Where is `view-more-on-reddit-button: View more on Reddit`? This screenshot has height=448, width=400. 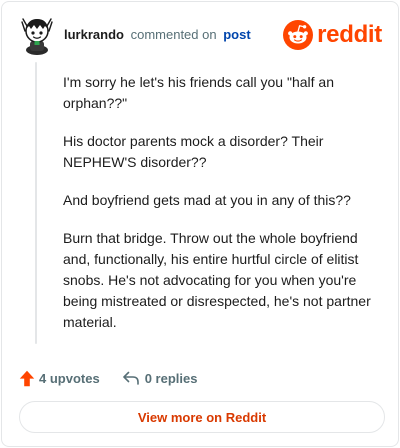
view-more-on-reddit-button: View more on Reddit is located at coordinates (202, 417).